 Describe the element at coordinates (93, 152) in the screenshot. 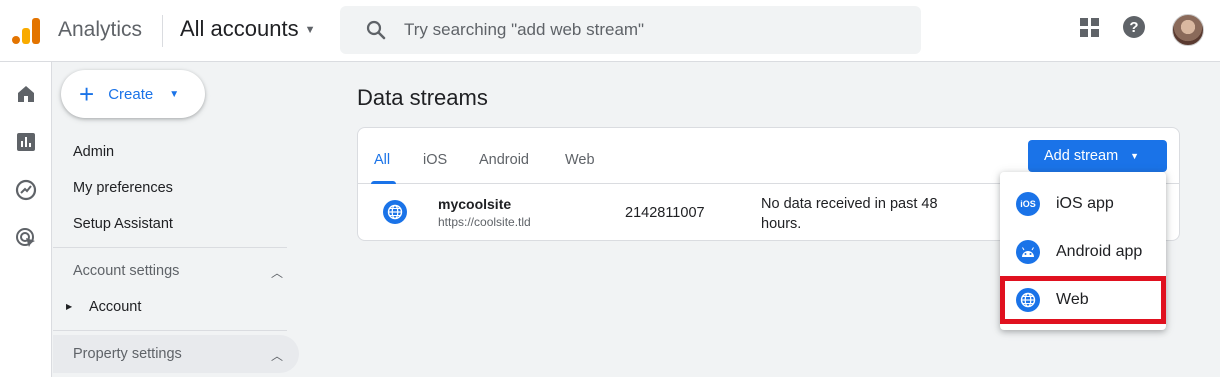

I see `nav-item-admin: Admin` at that location.